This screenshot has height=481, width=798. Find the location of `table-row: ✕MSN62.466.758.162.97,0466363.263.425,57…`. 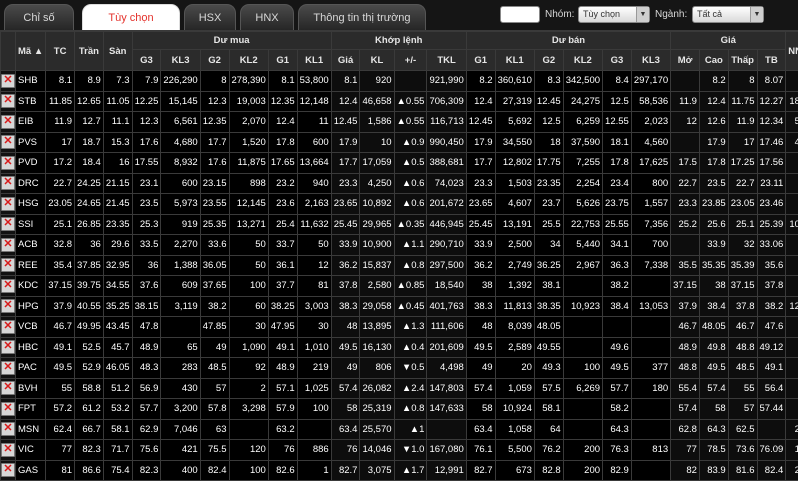

table-row: ✕MSN62.466.758.162.97,0466363.263.425,57… is located at coordinates (399, 429).